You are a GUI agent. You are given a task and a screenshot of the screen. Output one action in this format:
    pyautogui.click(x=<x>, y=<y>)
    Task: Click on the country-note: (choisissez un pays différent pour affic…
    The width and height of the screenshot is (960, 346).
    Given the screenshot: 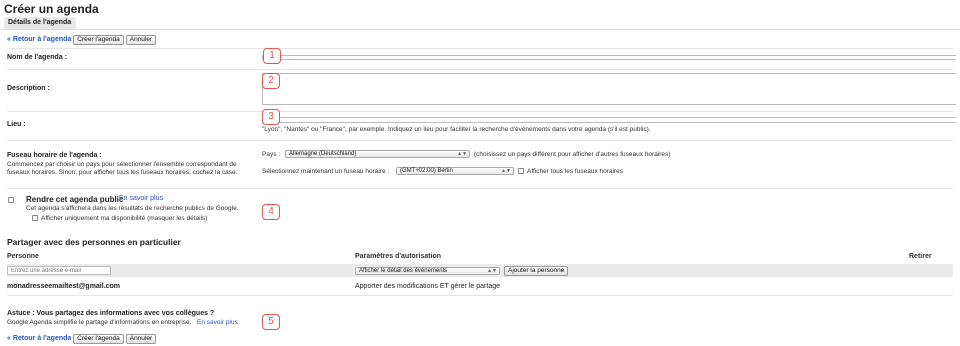 What is the action you would take?
    pyautogui.click(x=572, y=154)
    